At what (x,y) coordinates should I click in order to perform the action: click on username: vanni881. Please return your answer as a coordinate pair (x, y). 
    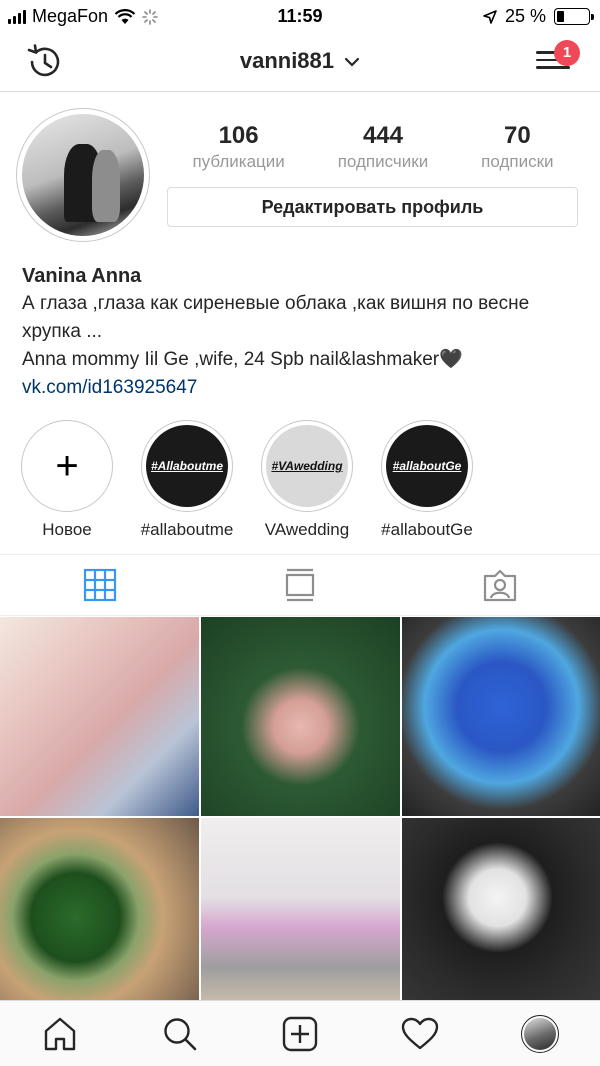
    Looking at the image, I should click on (287, 60).